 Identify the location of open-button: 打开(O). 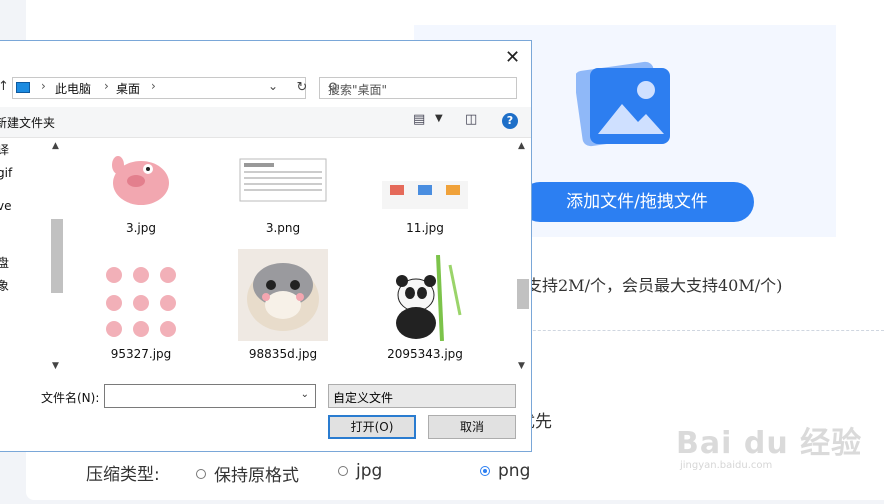
(372, 427).